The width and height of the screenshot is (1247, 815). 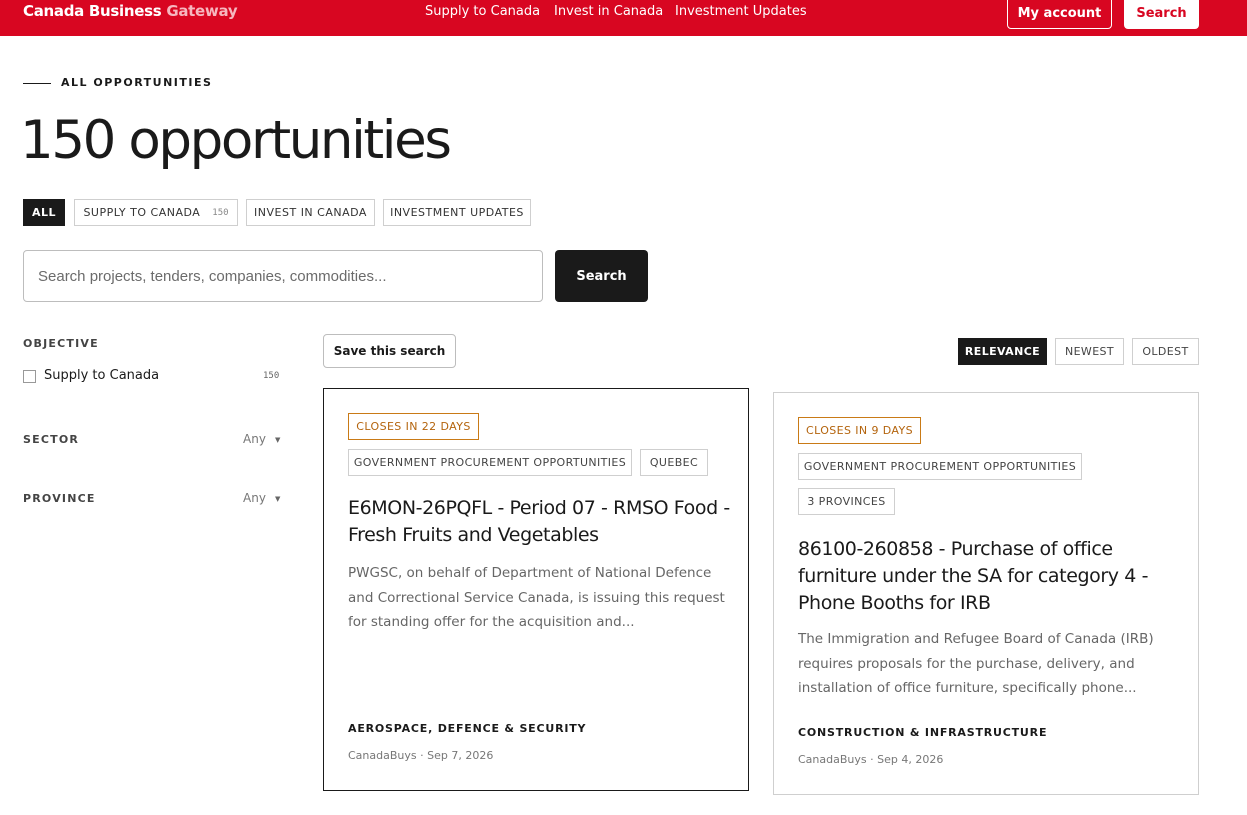 What do you see at coordinates (101, 375) in the screenshot?
I see `filter-option-supply-to-canada: Supply to Canada` at bounding box center [101, 375].